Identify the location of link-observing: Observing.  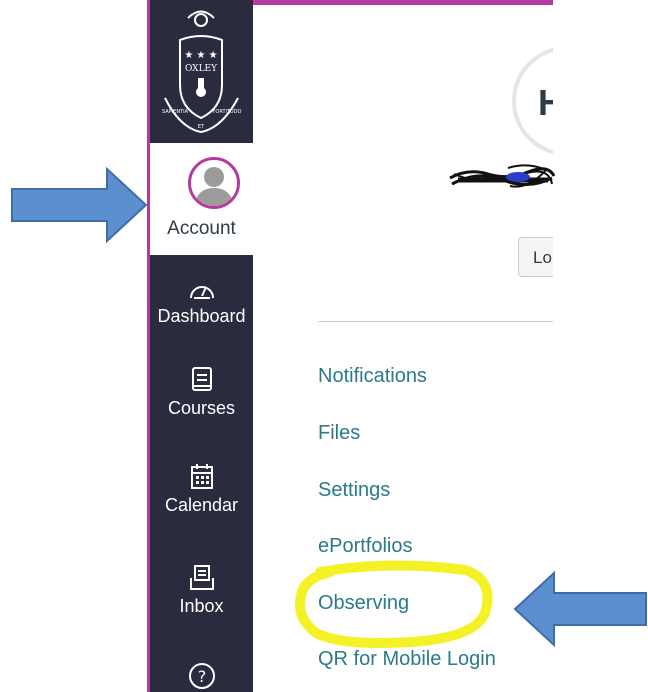
(363, 603).